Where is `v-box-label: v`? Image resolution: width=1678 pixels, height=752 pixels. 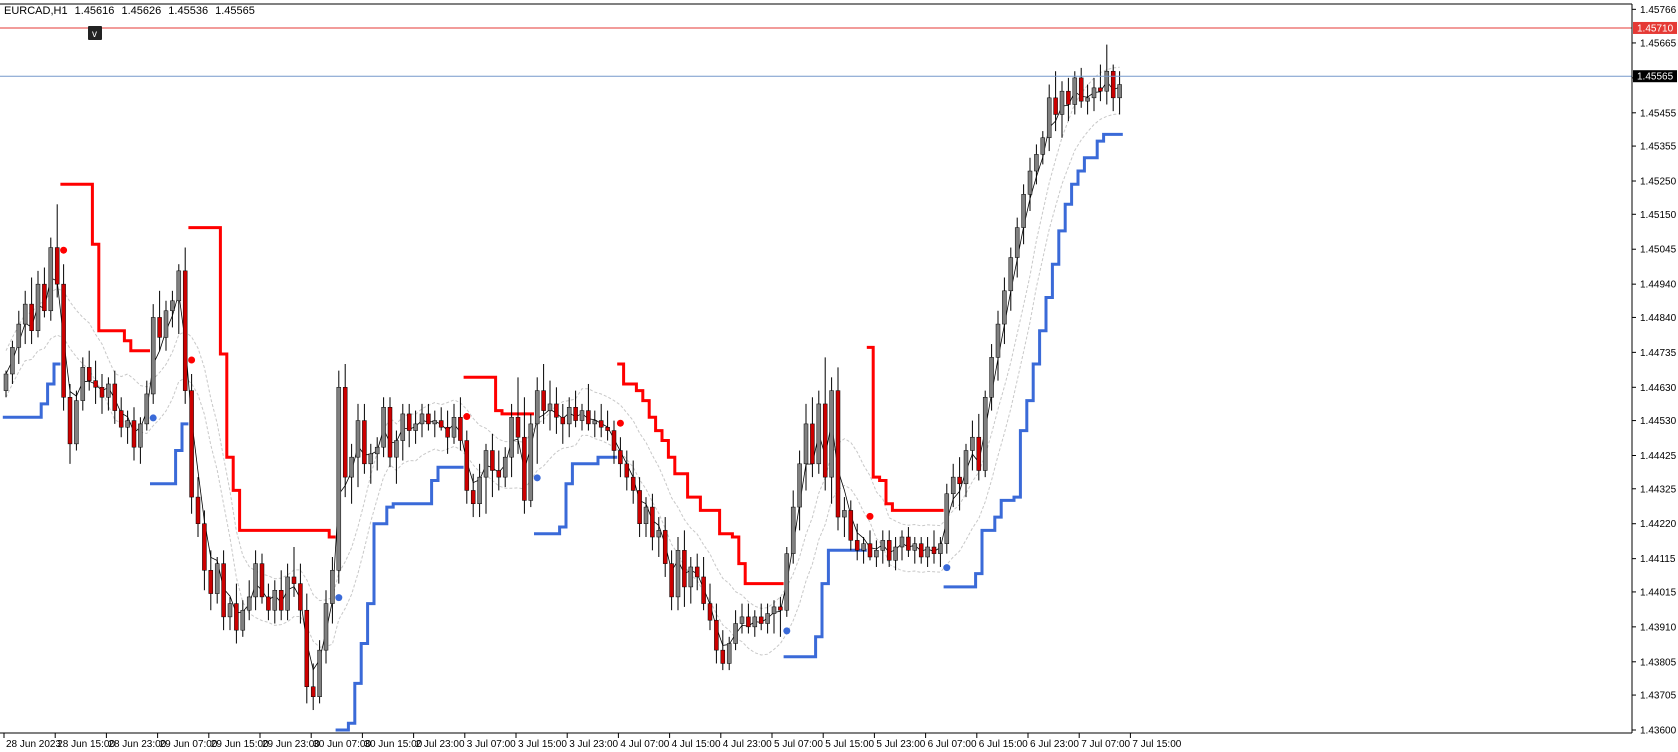
v-box-label: v is located at coordinates (94, 34).